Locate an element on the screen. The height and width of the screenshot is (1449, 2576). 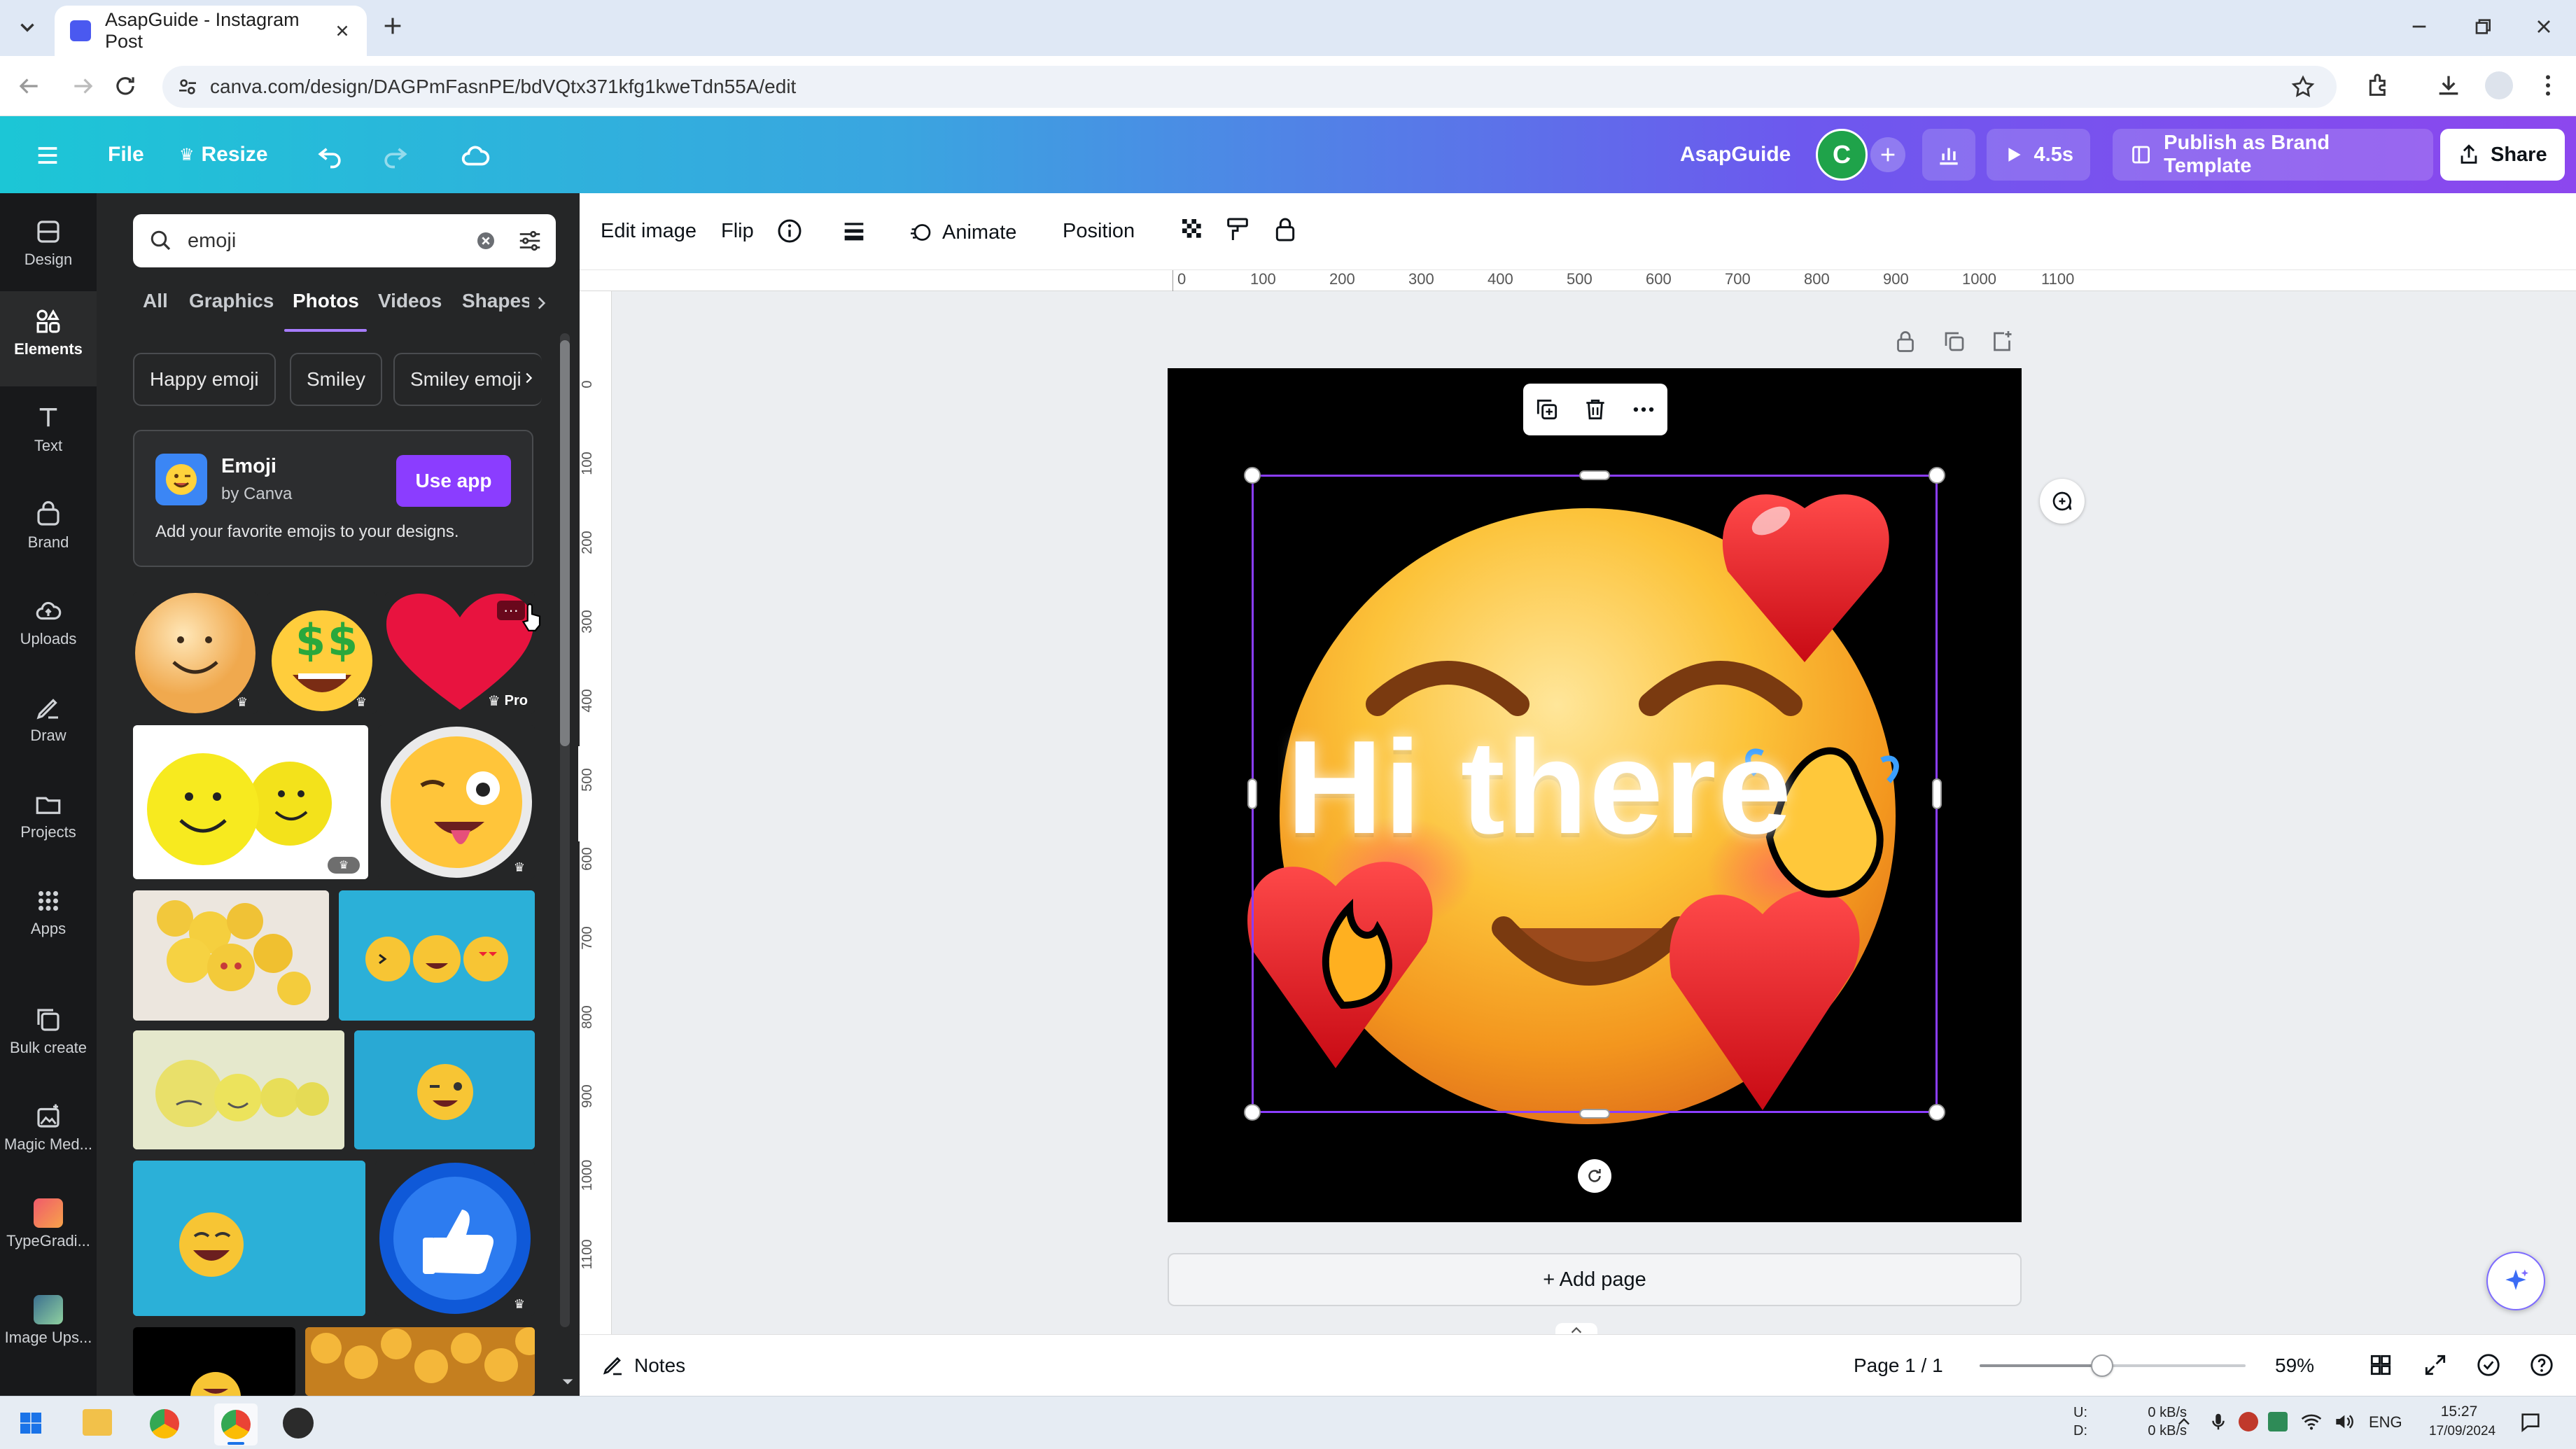
tray-app-icon is located at coordinates (2278, 1422).